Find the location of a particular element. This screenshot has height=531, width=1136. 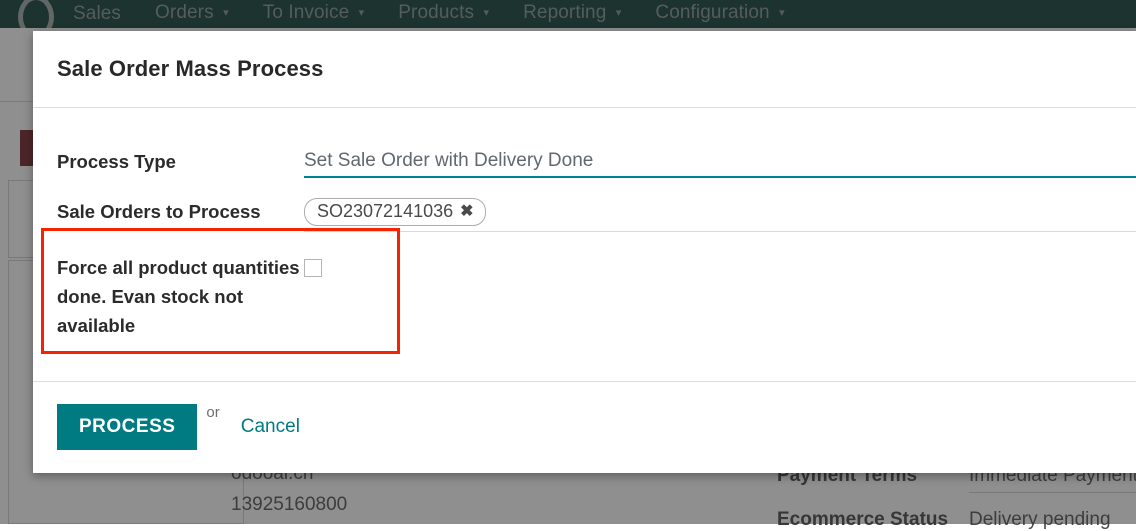

sale-orders-tag-input: SO23072141036 ✖ is located at coordinates (720, 215).